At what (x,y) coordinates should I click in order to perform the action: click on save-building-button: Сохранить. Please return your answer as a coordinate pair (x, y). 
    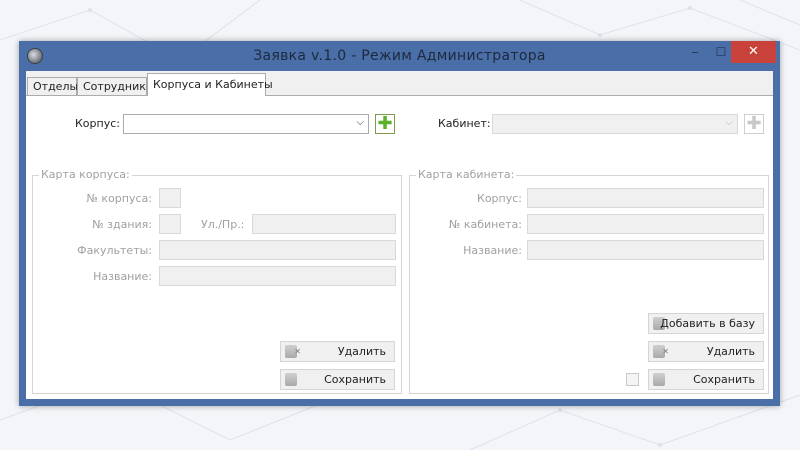
    Looking at the image, I should click on (337, 379).